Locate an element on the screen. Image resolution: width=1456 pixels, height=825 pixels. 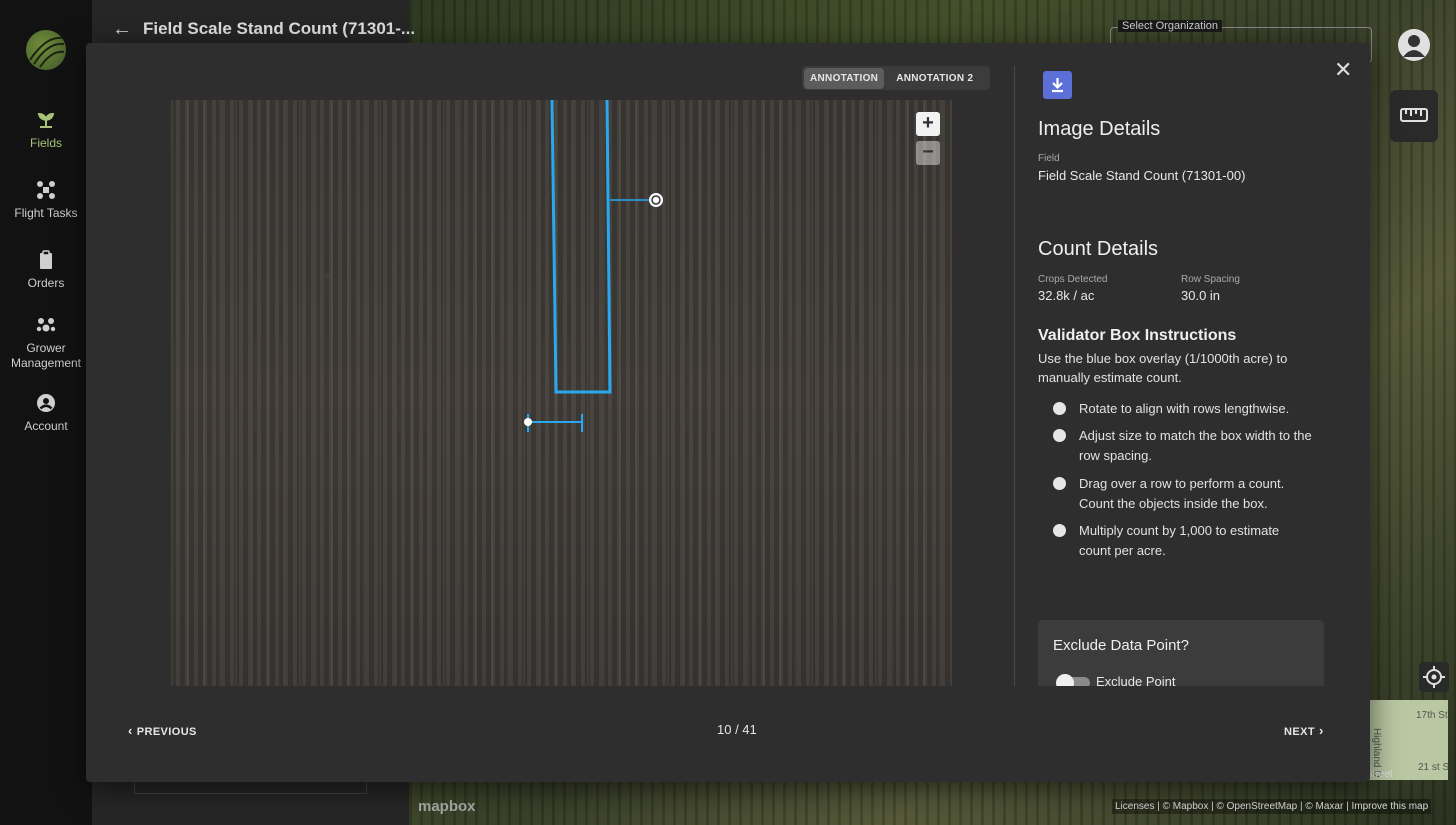
crops-detected-label: Crops Detected is located at coordinates (1073, 279).